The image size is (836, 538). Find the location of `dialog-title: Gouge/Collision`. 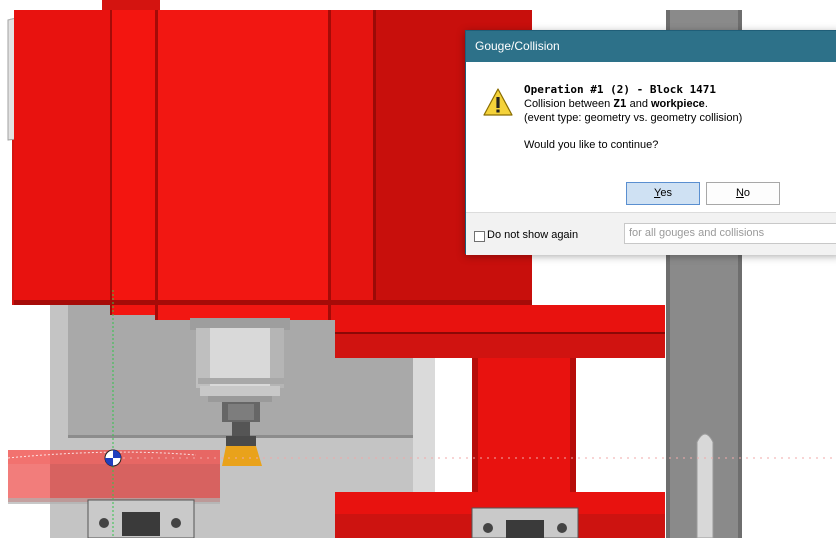

dialog-title: Gouge/Collision is located at coordinates (651, 46).